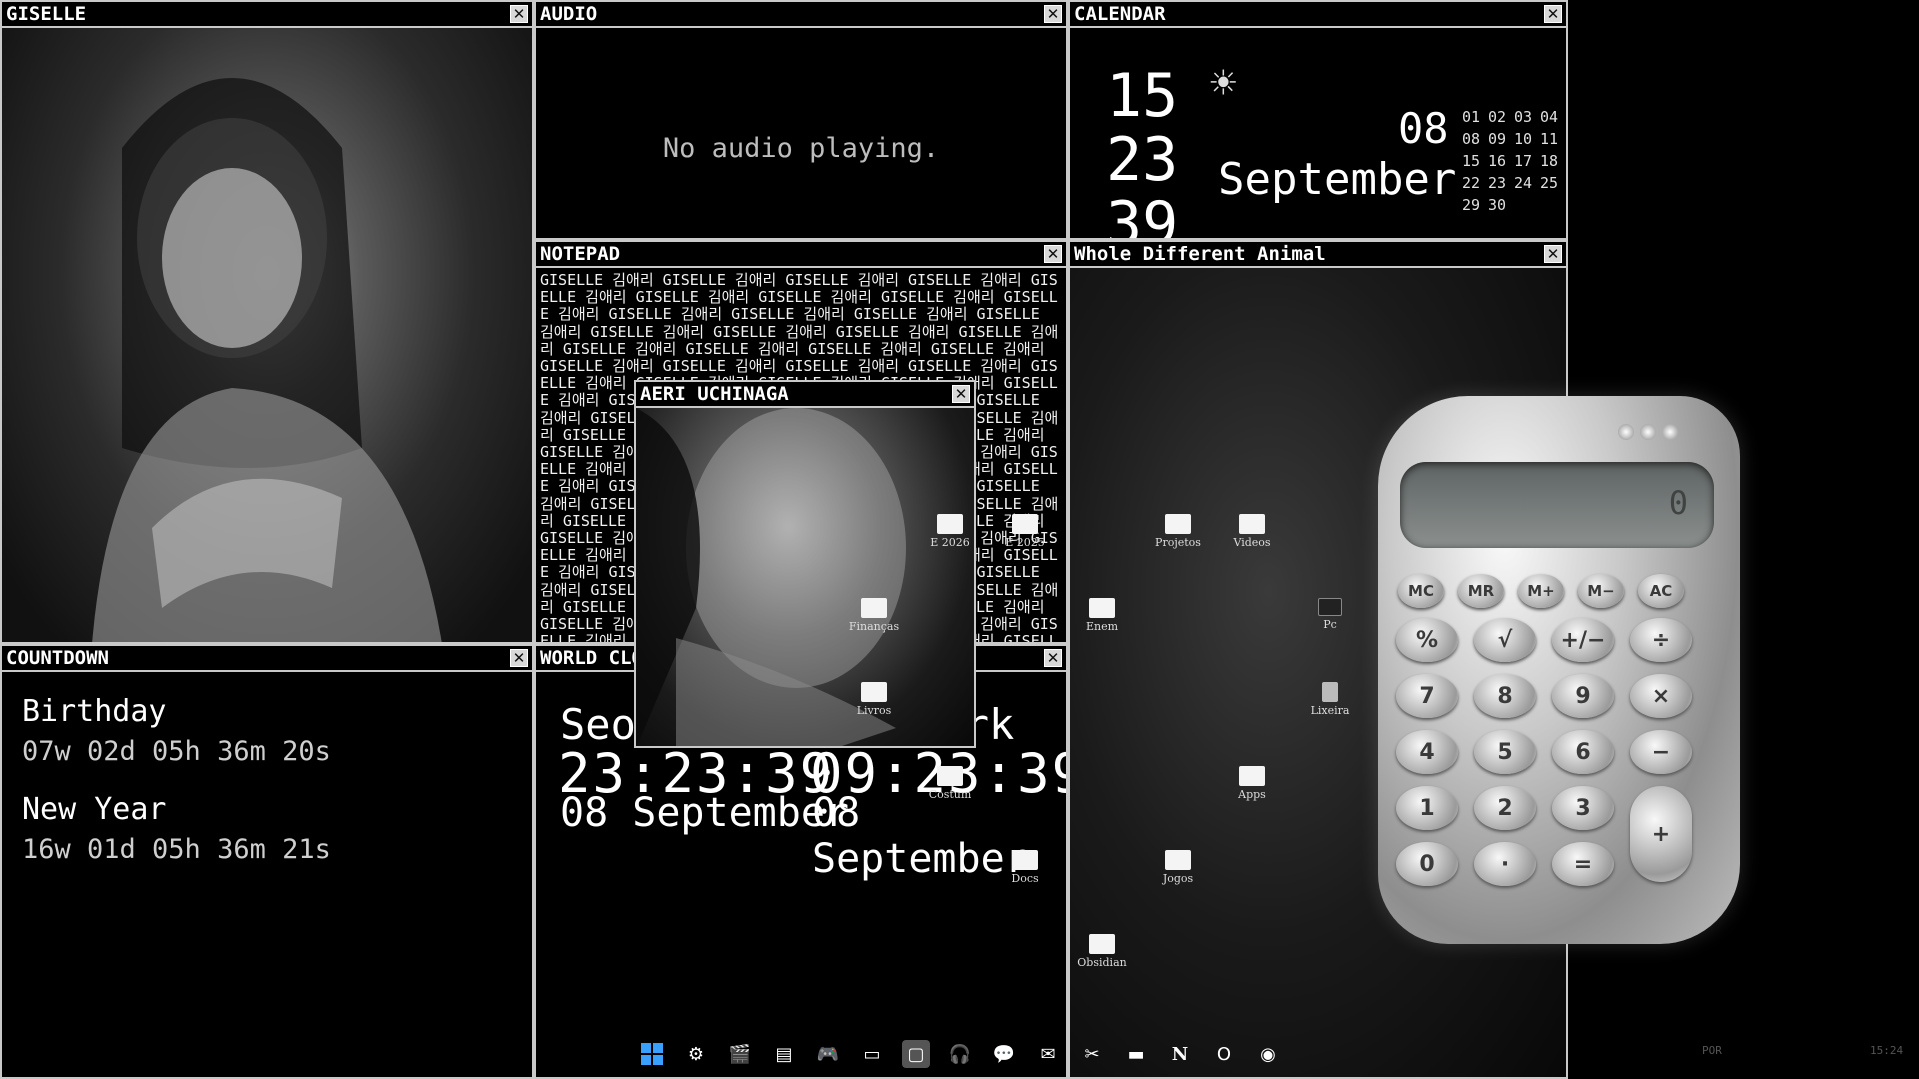 The height and width of the screenshot is (1079, 1919). I want to click on folder-icon: Projetos, so click(1178, 531).